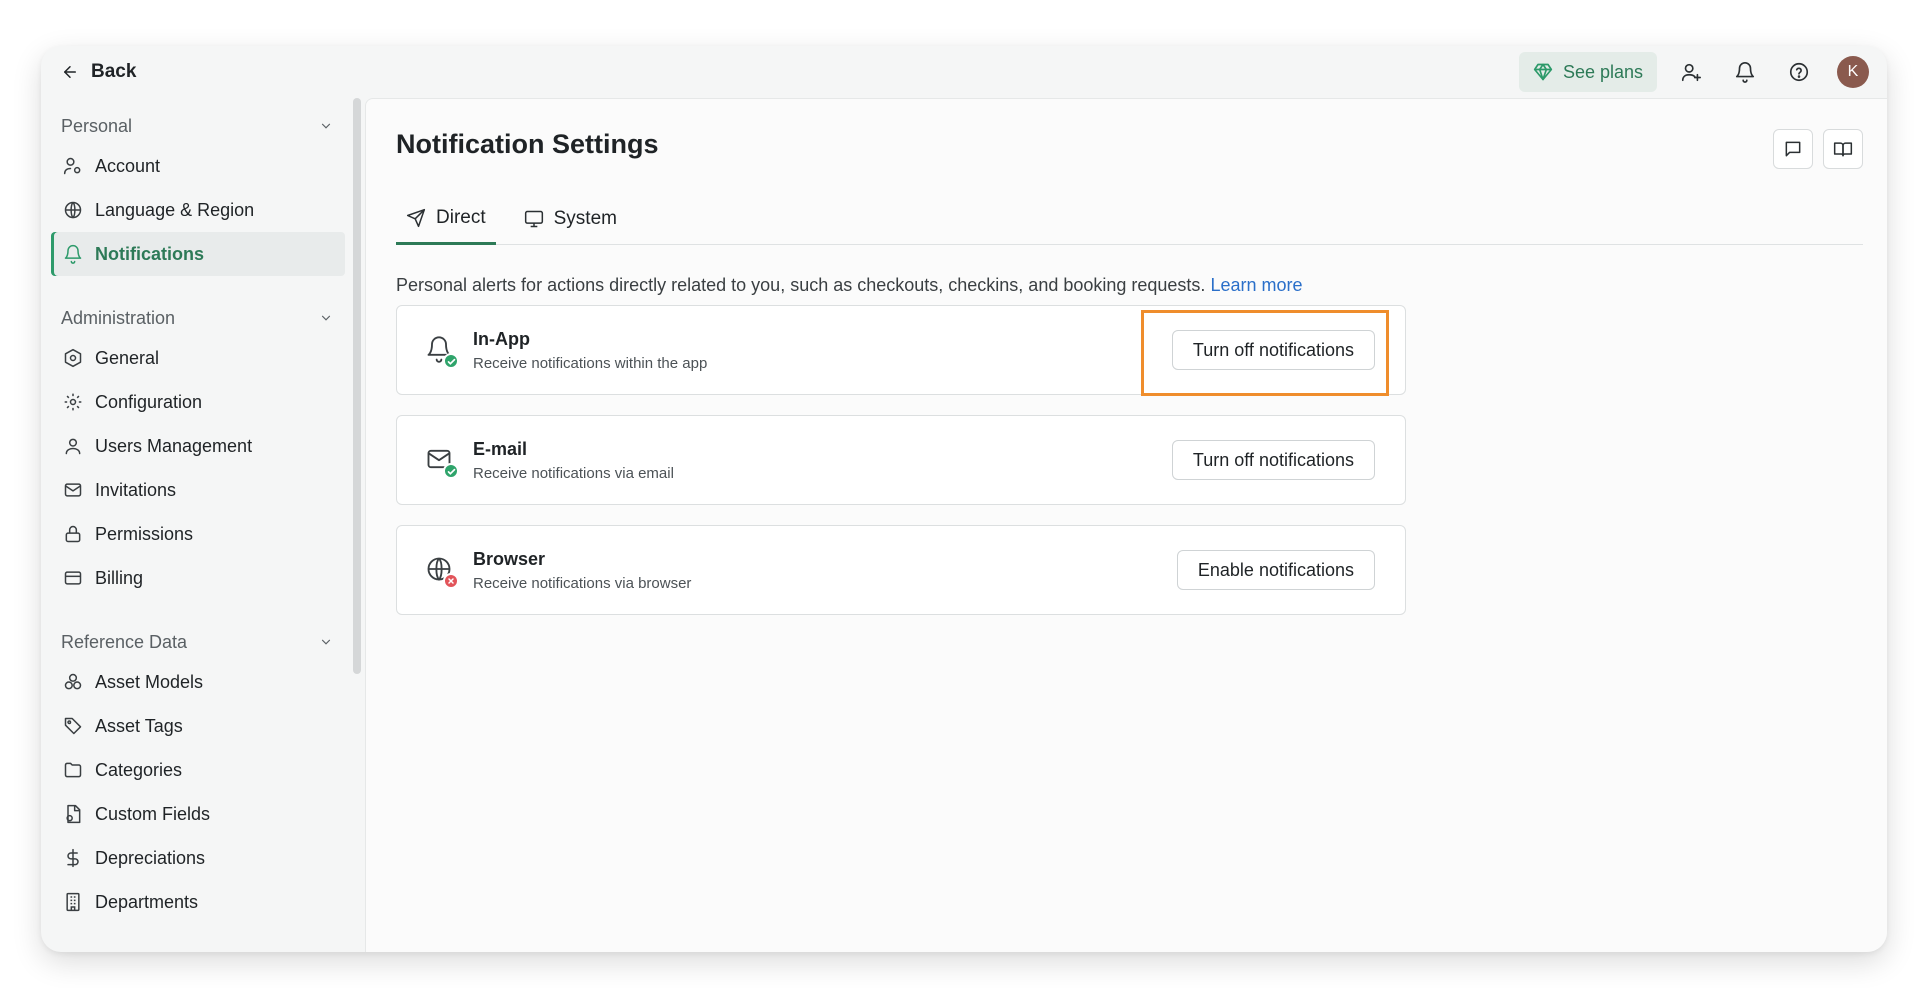  Describe the element at coordinates (73, 402) in the screenshot. I see `gear-icon` at that location.